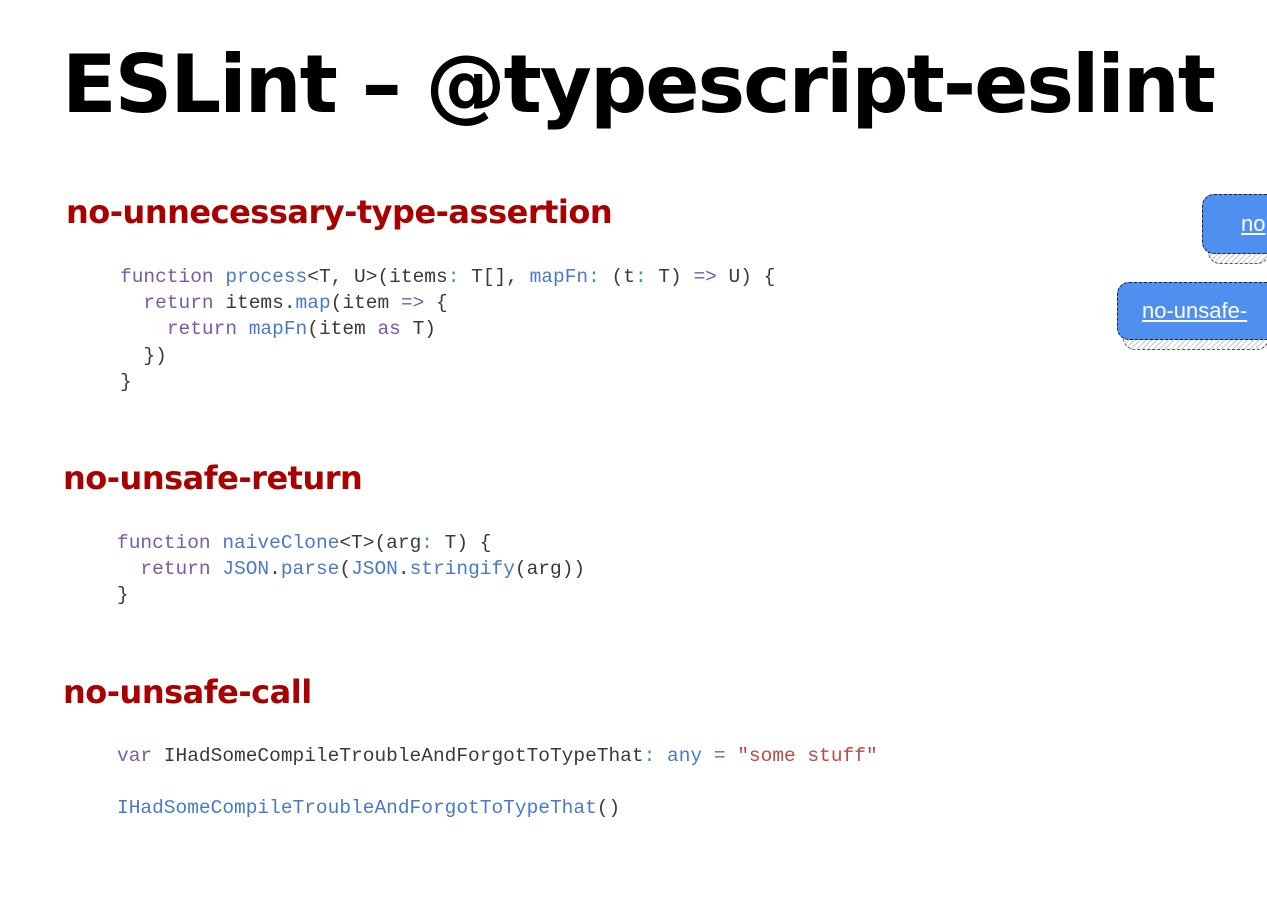  What do you see at coordinates (304, 543) in the screenshot?
I see `code-line: function naiveClone<T>(arg: T) {` at bounding box center [304, 543].